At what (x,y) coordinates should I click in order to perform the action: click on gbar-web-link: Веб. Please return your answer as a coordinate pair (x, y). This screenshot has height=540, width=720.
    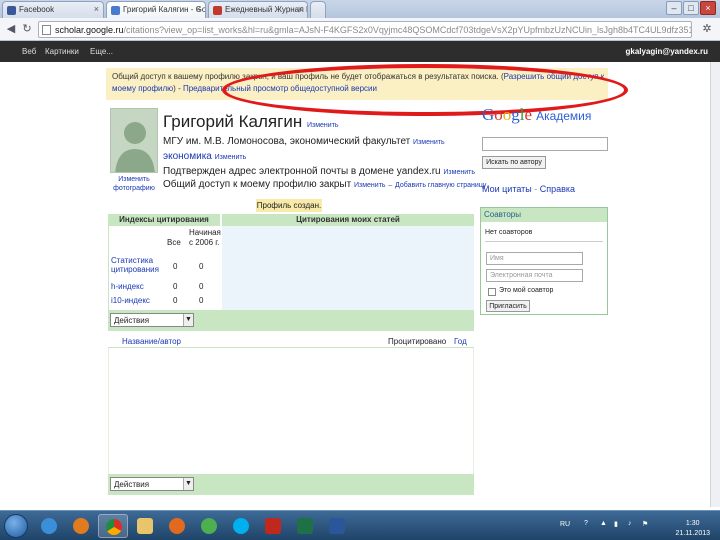
    Looking at the image, I should click on (29, 51).